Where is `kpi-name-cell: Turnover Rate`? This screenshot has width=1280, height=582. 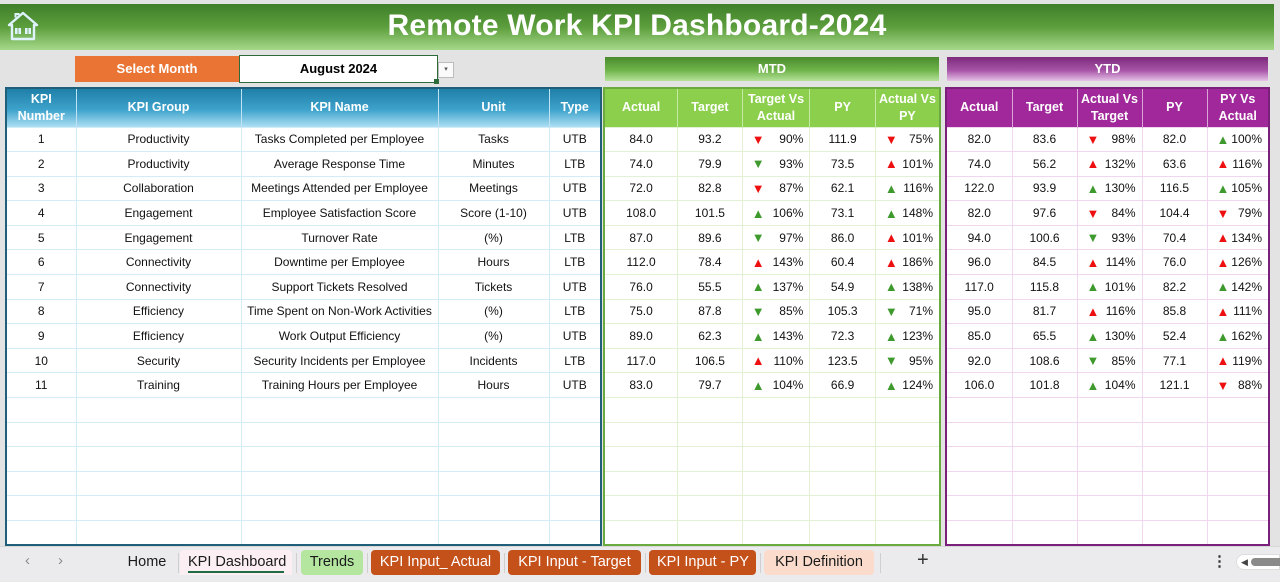 kpi-name-cell: Turnover Rate is located at coordinates (339, 237).